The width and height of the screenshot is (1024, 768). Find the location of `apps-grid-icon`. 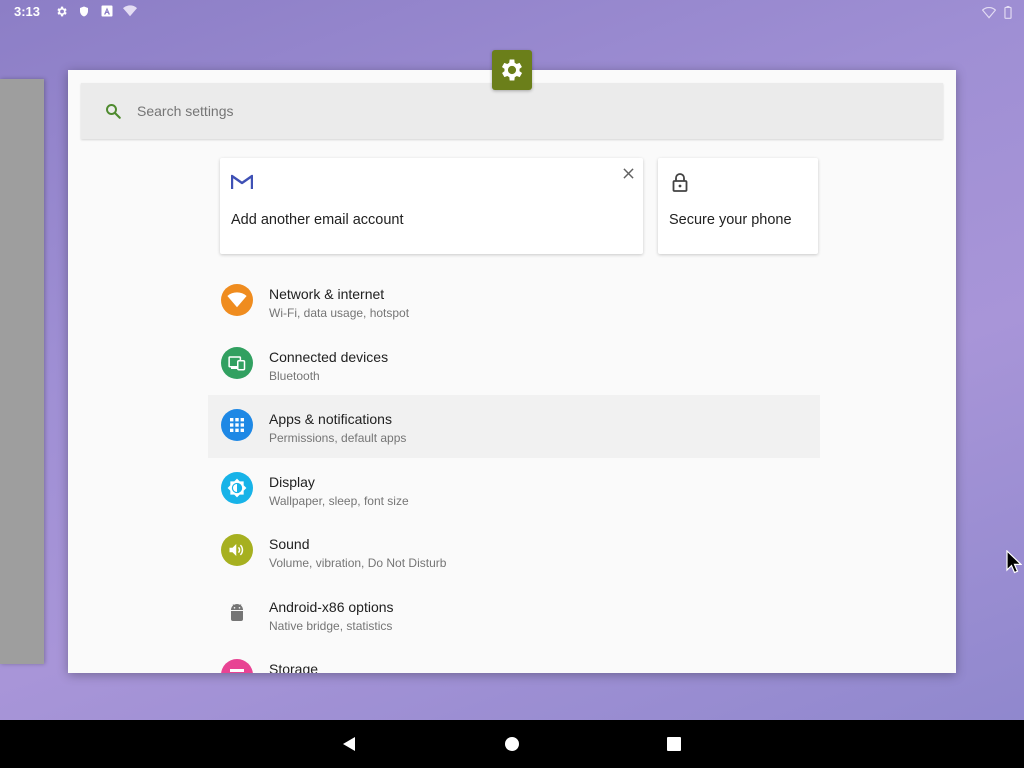

apps-grid-icon is located at coordinates (237, 425).